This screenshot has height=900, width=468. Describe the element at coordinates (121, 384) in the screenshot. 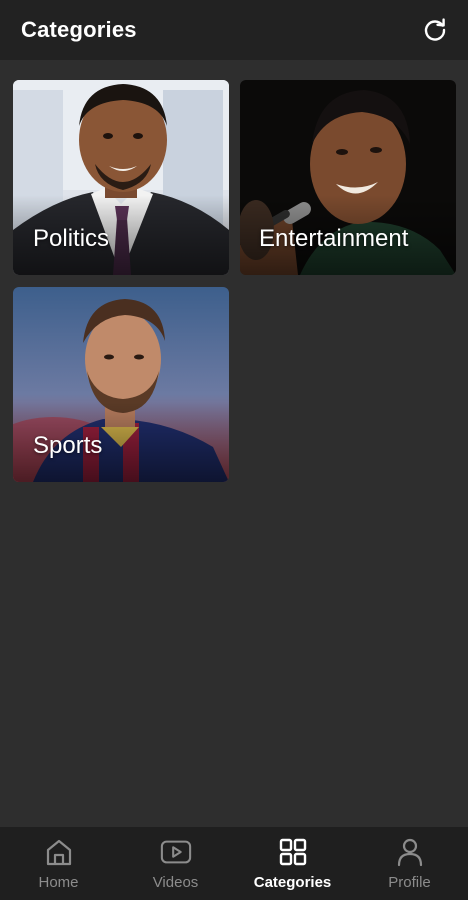

I see `category-card-sports: Sports` at that location.